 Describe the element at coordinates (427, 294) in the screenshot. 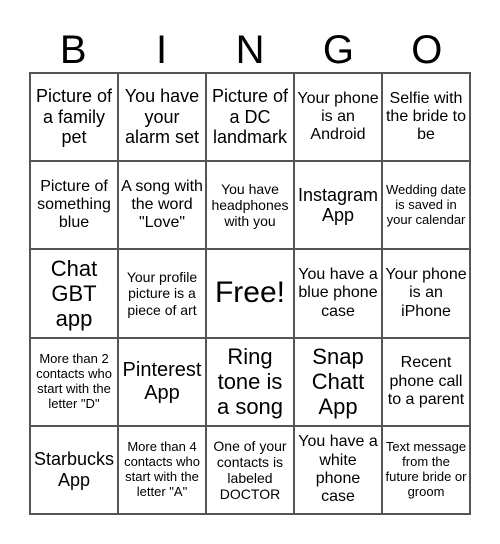

I see `bingo-cell: Your phone is an iPhone` at that location.